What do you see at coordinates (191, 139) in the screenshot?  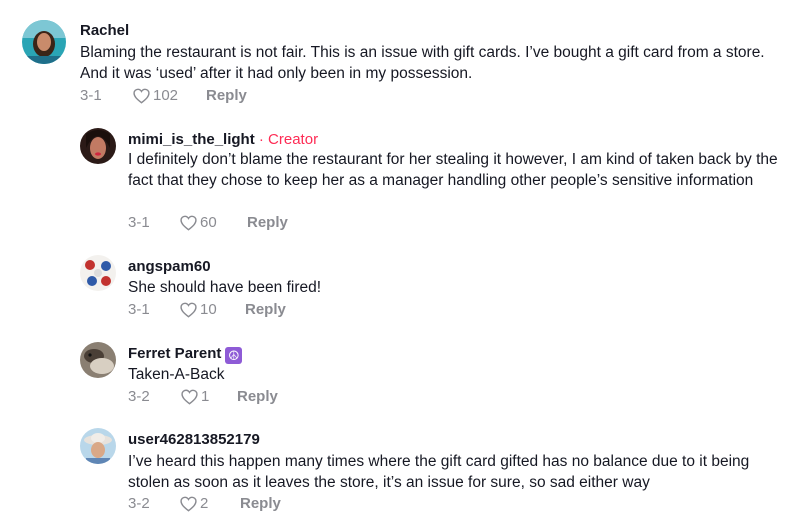 I see `username-text: mimi_is_the_light` at bounding box center [191, 139].